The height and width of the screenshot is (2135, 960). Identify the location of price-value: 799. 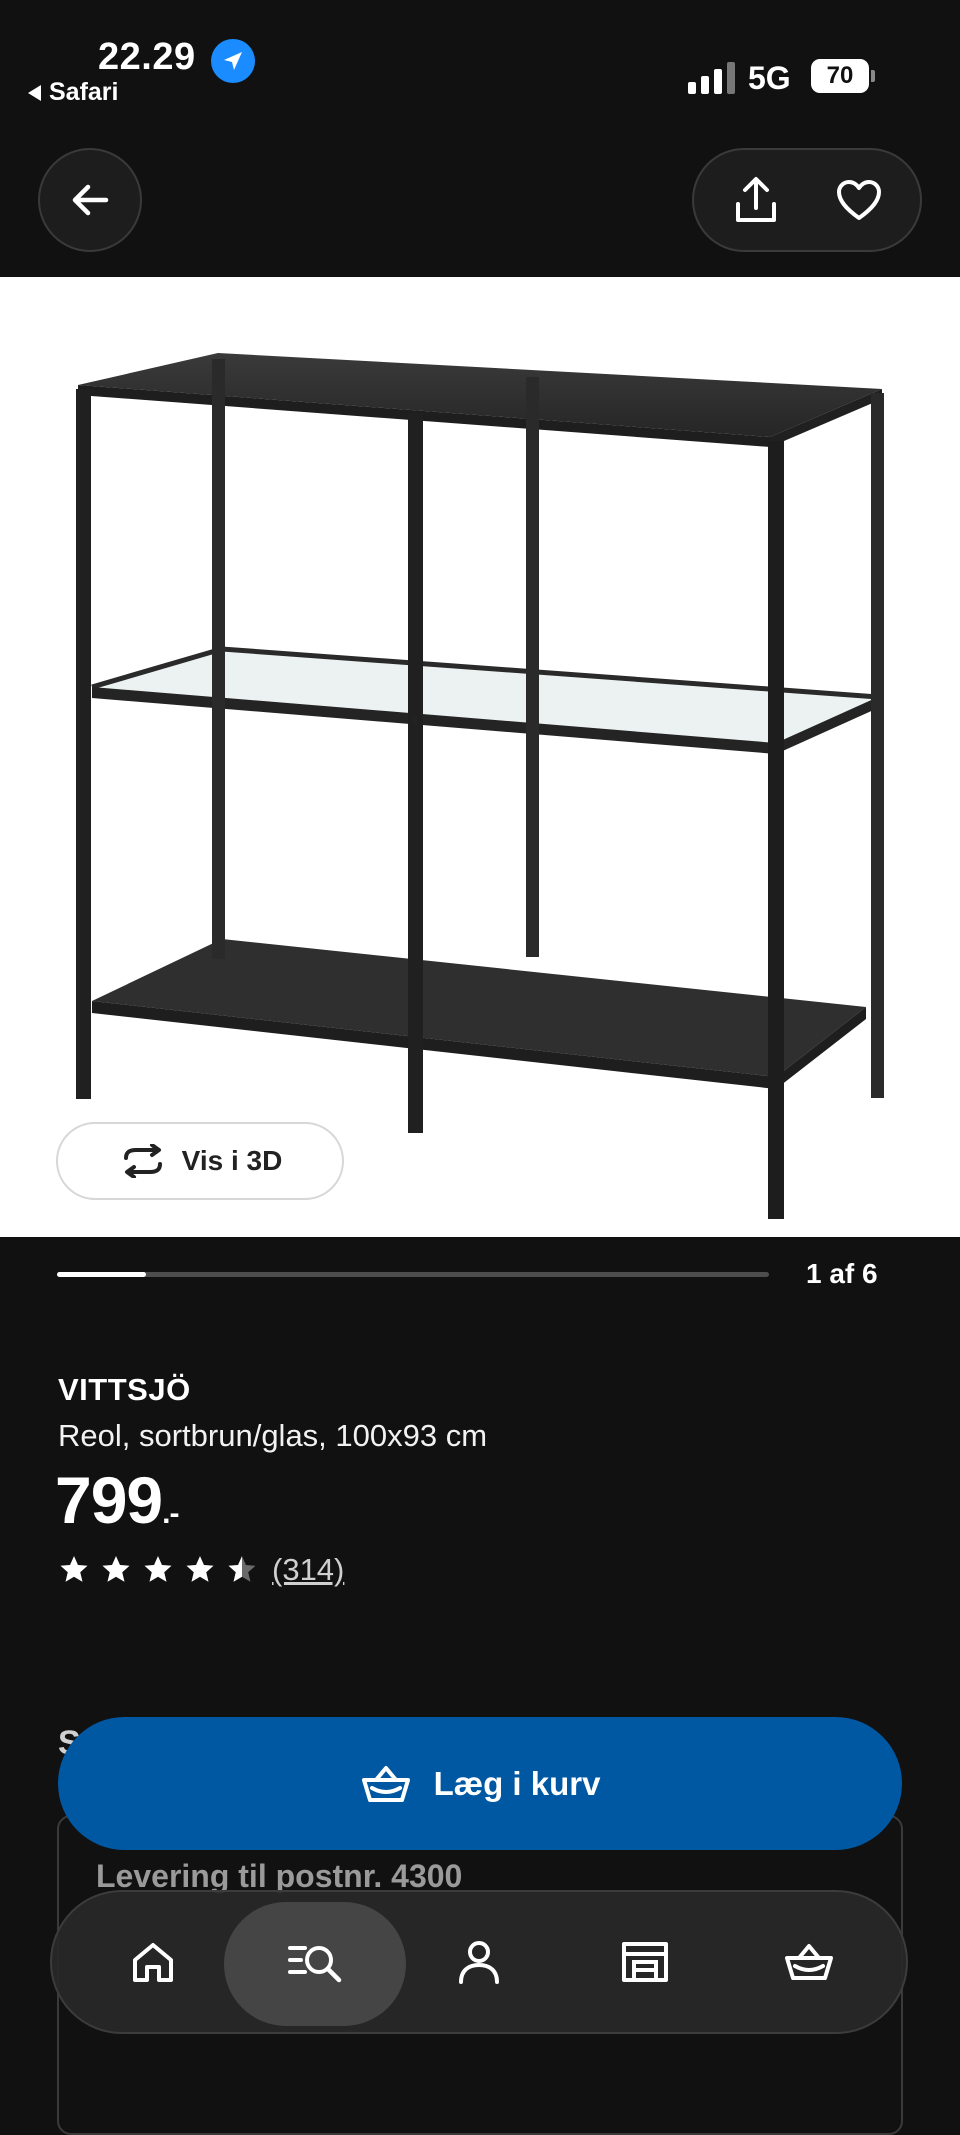
(109, 1500).